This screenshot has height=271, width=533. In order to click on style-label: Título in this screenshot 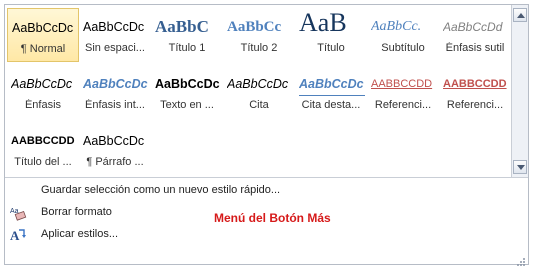, I will do `click(331, 48)`.